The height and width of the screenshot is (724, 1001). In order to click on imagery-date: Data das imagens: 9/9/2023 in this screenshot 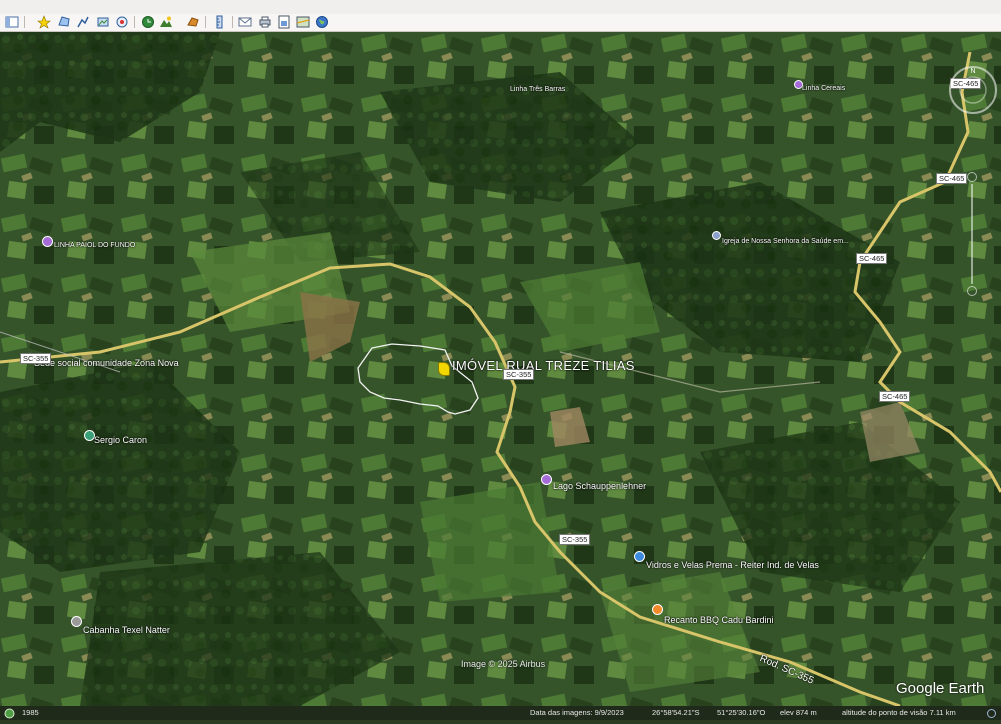, I will do `click(577, 712)`.